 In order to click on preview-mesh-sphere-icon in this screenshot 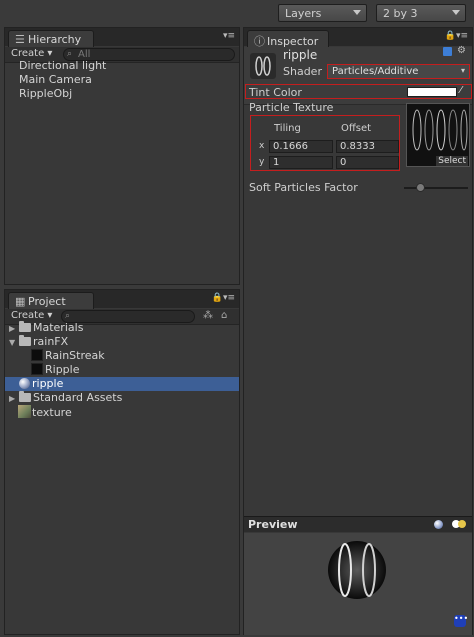, I will do `click(438, 524)`.